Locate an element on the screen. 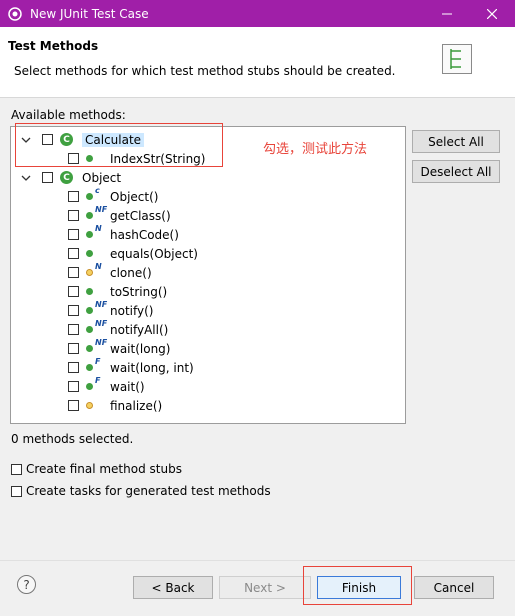 This screenshot has width=515, height=616. final-stubs-option: Create final method stubs is located at coordinates (96, 469).